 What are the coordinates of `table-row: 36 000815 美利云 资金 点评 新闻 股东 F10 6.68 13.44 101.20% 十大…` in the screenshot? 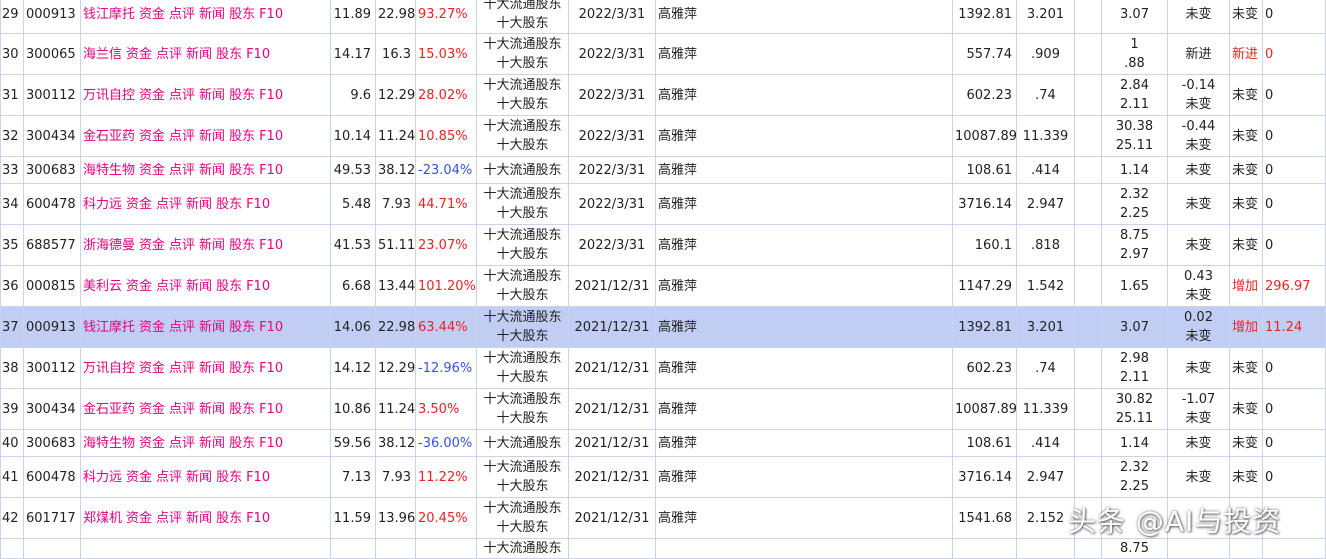 It's located at (663, 286).